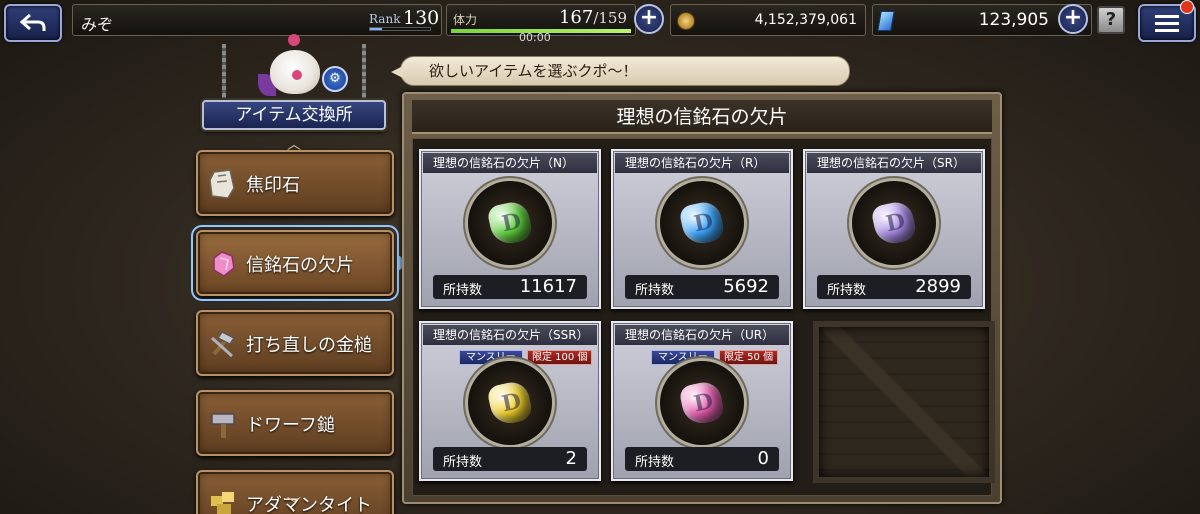  Describe the element at coordinates (560, 357) in the screenshot. I see `limit-tag: 限定 100 個` at that location.